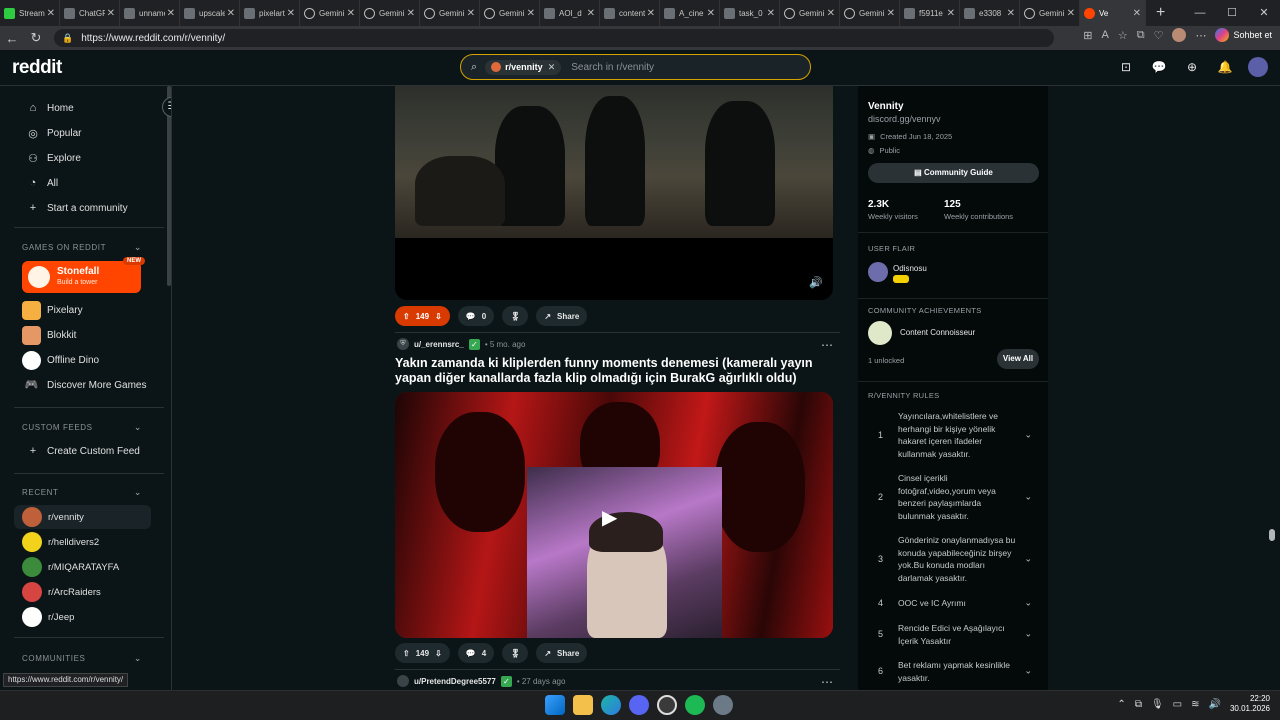  I want to click on game-pixelary: Pixelary, so click(52, 310).